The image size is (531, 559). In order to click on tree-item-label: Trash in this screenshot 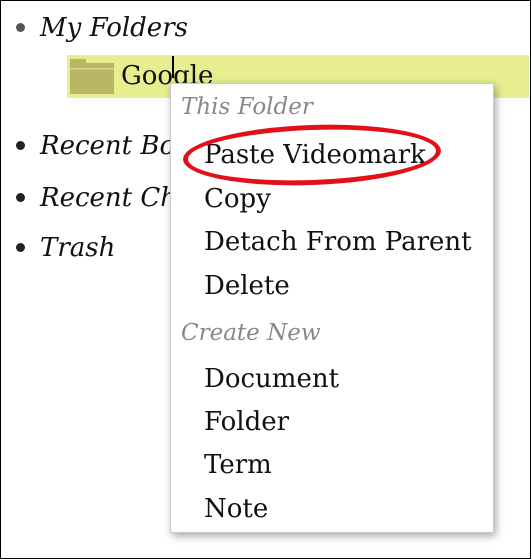, I will do `click(78, 248)`.